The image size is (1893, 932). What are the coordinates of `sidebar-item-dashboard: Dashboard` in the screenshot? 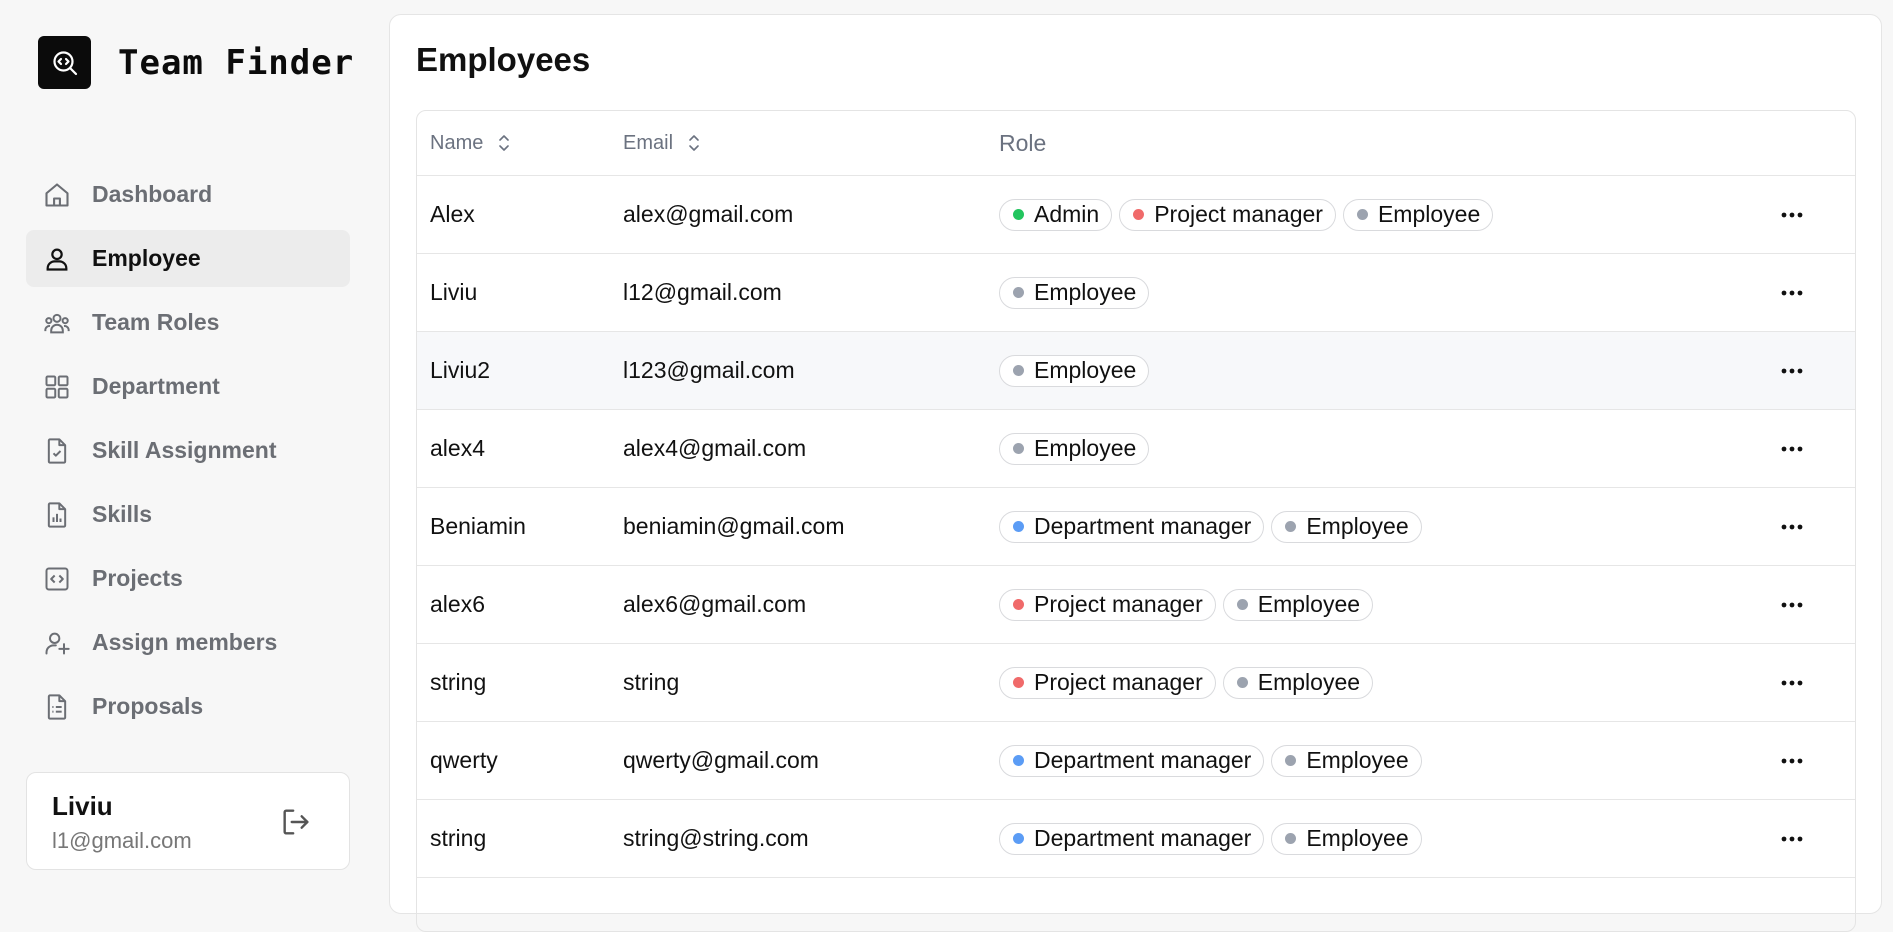 It's located at (188, 194).